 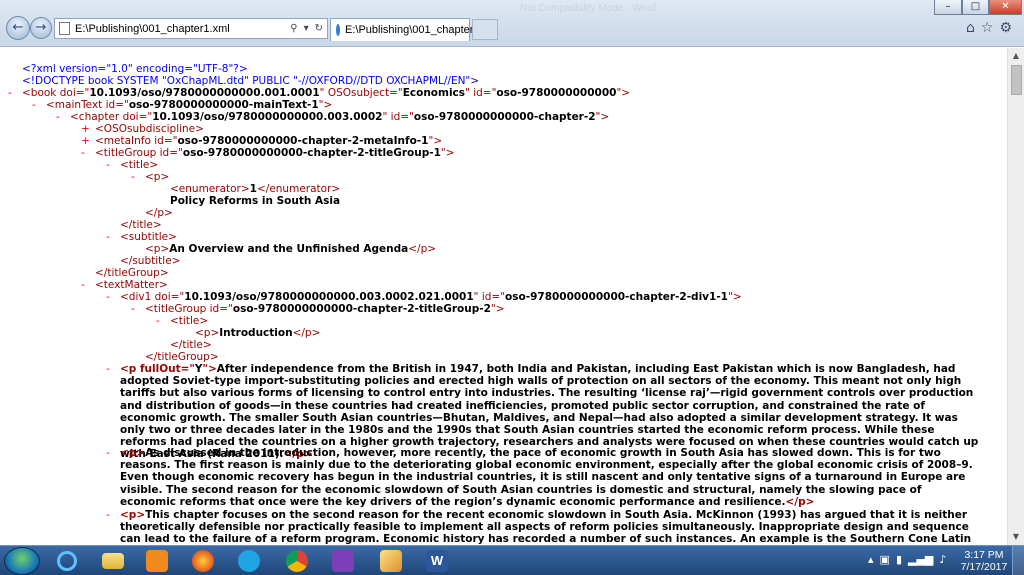 I want to click on xml-token: </subtitle>, so click(x=150, y=261).